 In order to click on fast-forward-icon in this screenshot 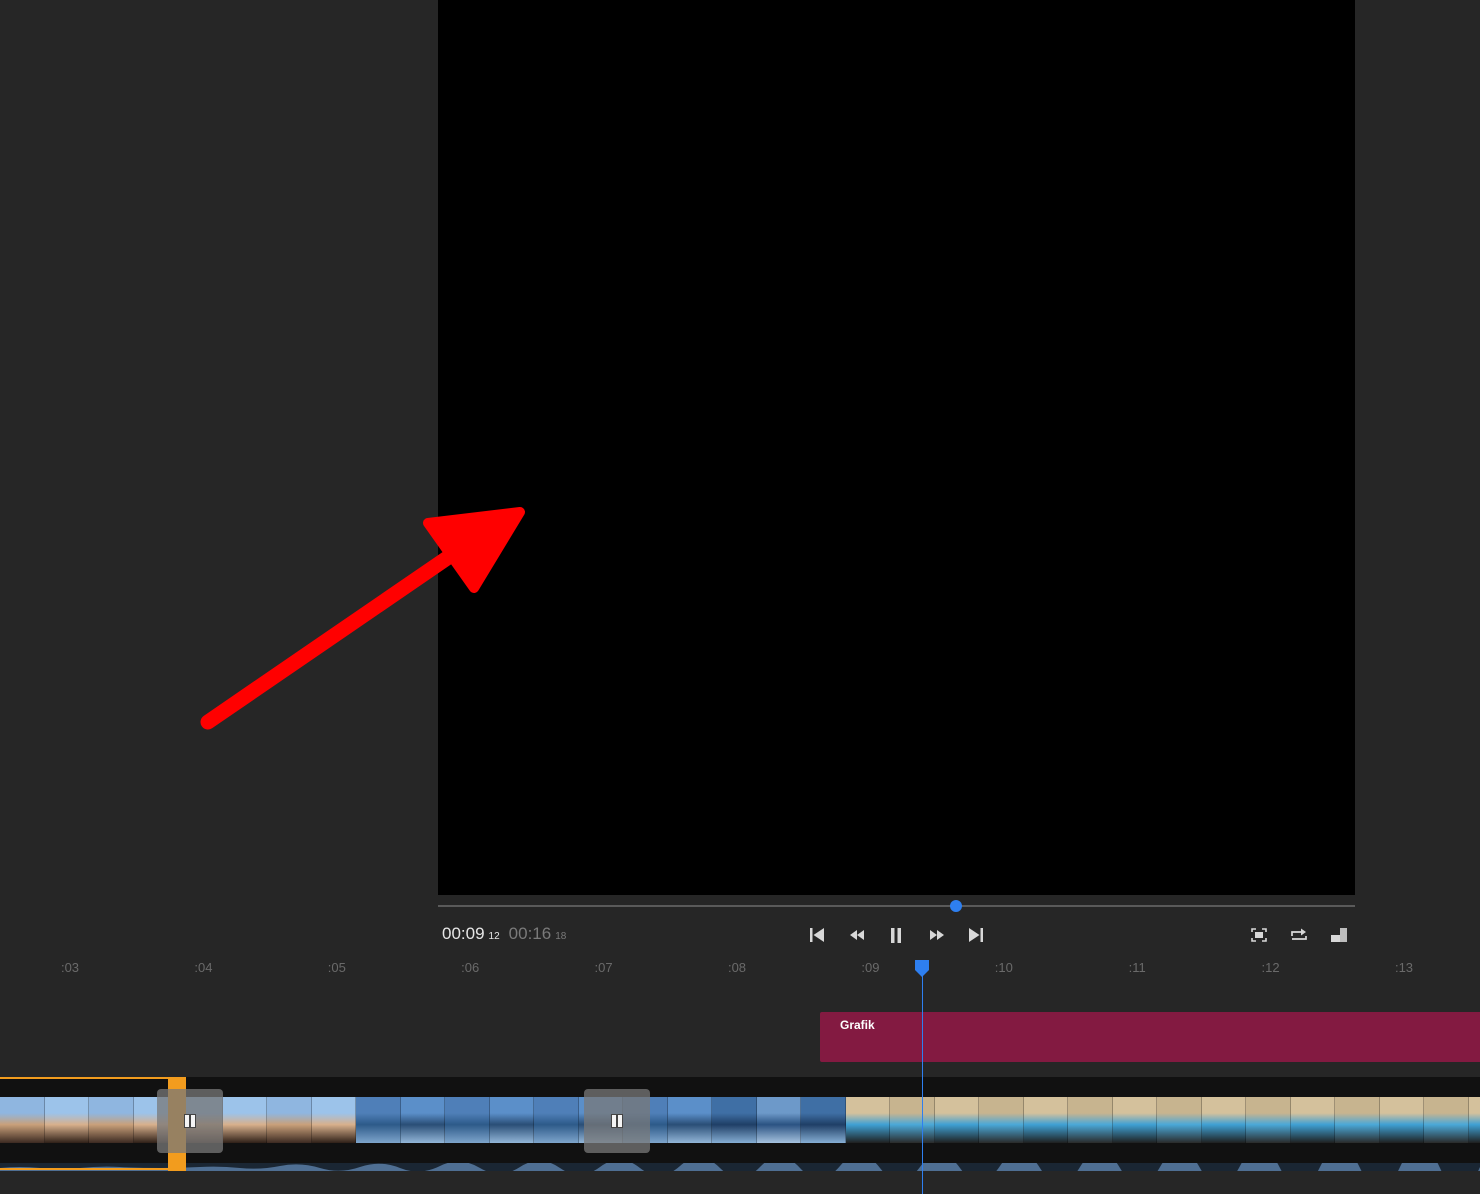, I will do `click(936, 935)`.